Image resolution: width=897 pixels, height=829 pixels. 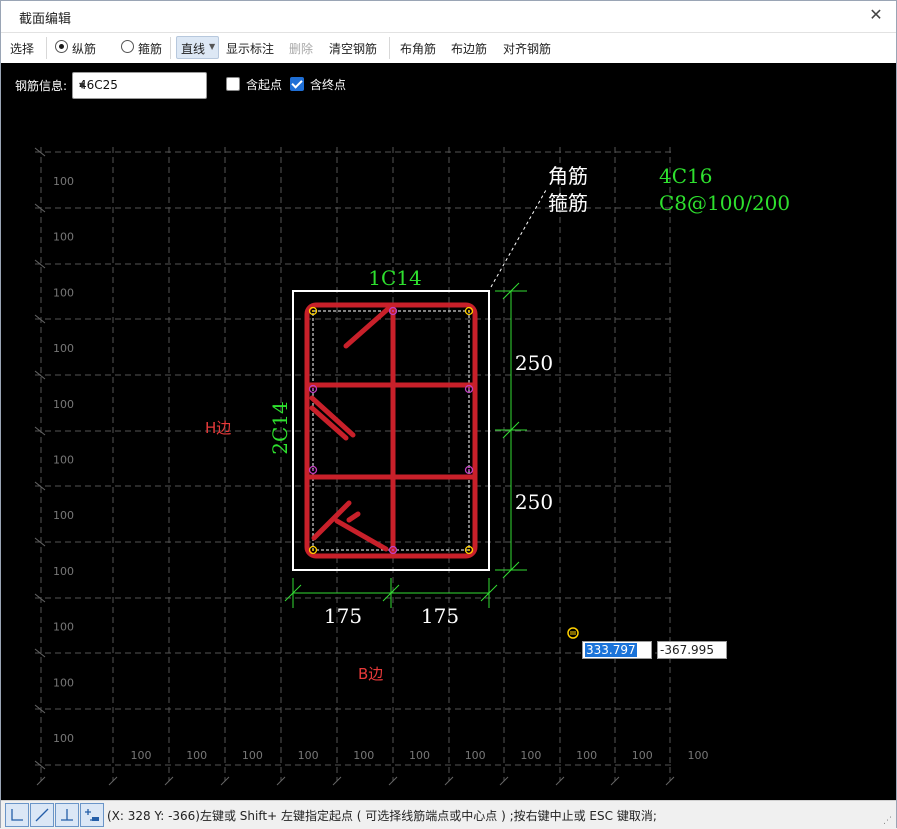 I want to click on title-bar: 截面编辑 ✕, so click(x=448, y=16).